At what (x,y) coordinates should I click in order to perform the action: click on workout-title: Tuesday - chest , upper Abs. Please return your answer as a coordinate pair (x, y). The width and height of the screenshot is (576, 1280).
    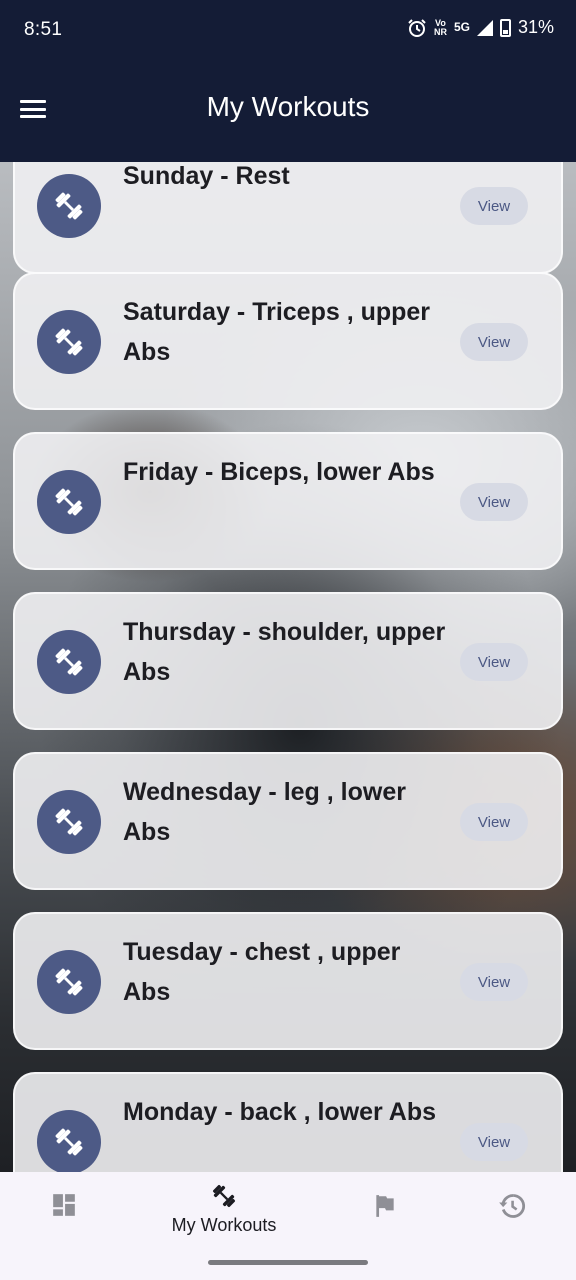
    Looking at the image, I should click on (262, 972).